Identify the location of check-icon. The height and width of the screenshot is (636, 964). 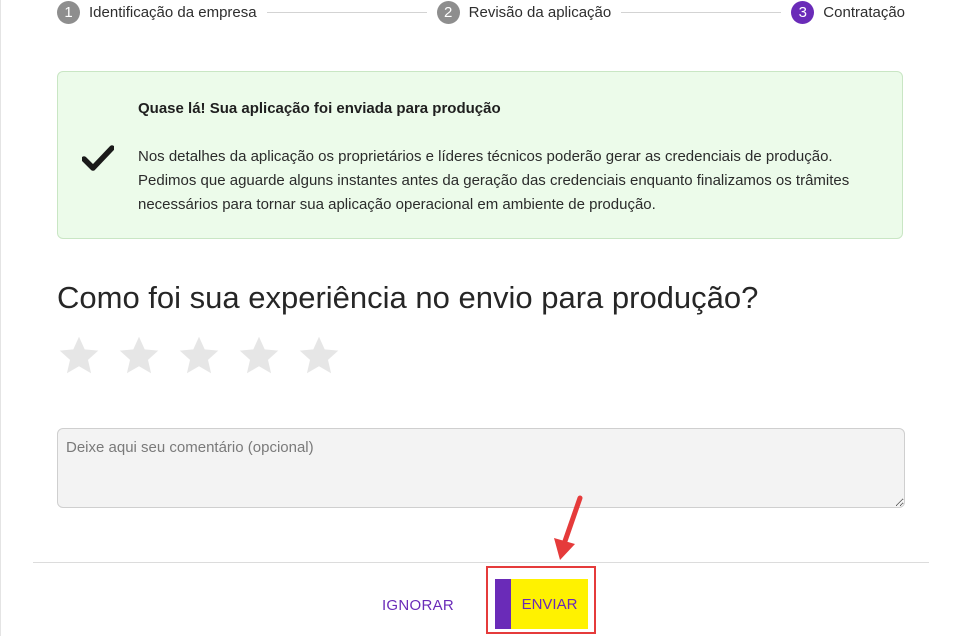
(98, 158).